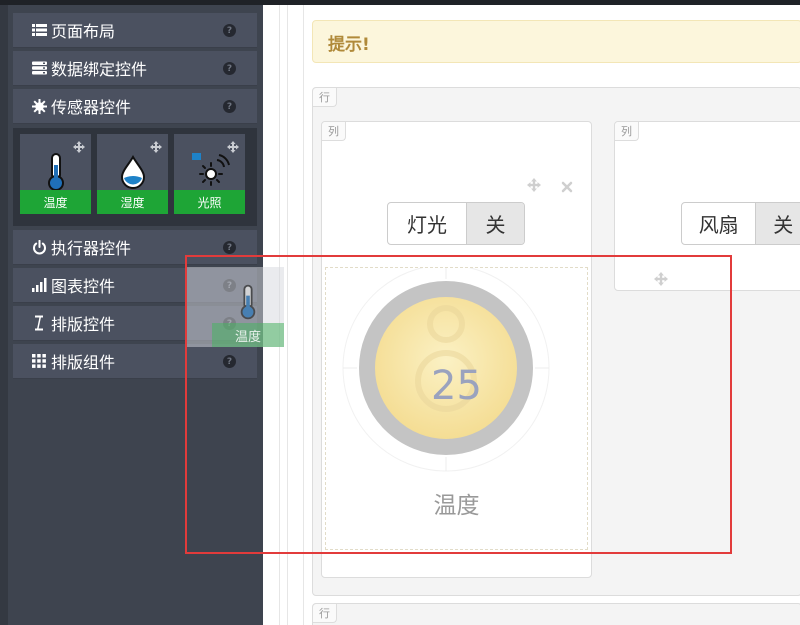  What do you see at coordinates (135, 68) in the screenshot?
I see `sidebar-item-data-binding: 数据绑定控件 ?` at bounding box center [135, 68].